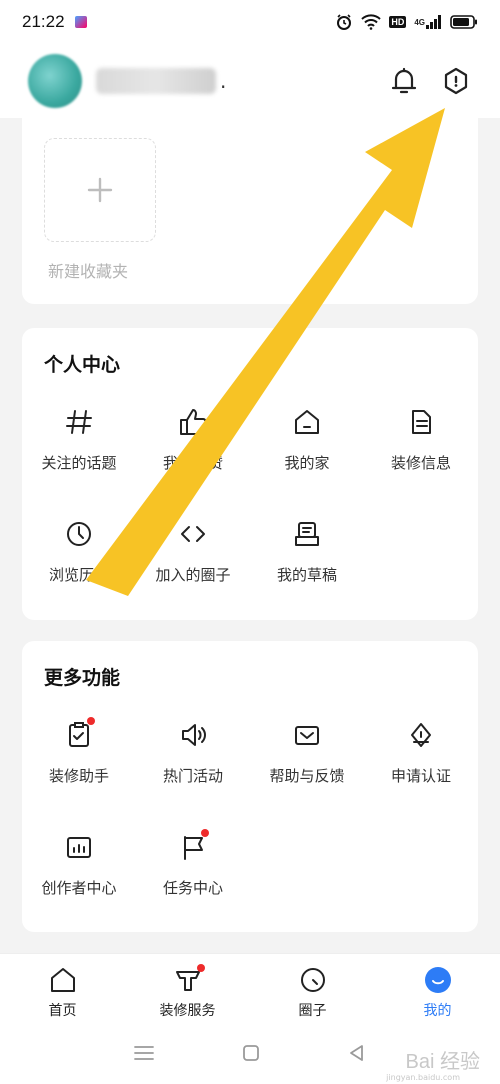 The height and width of the screenshot is (1084, 500). I want to click on my-home-item: 我的家, so click(307, 454).